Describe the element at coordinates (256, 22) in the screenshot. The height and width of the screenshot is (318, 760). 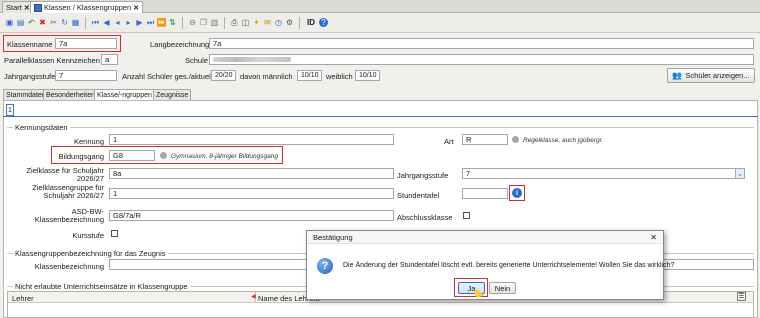
I see `hint-icon: ✦` at that location.